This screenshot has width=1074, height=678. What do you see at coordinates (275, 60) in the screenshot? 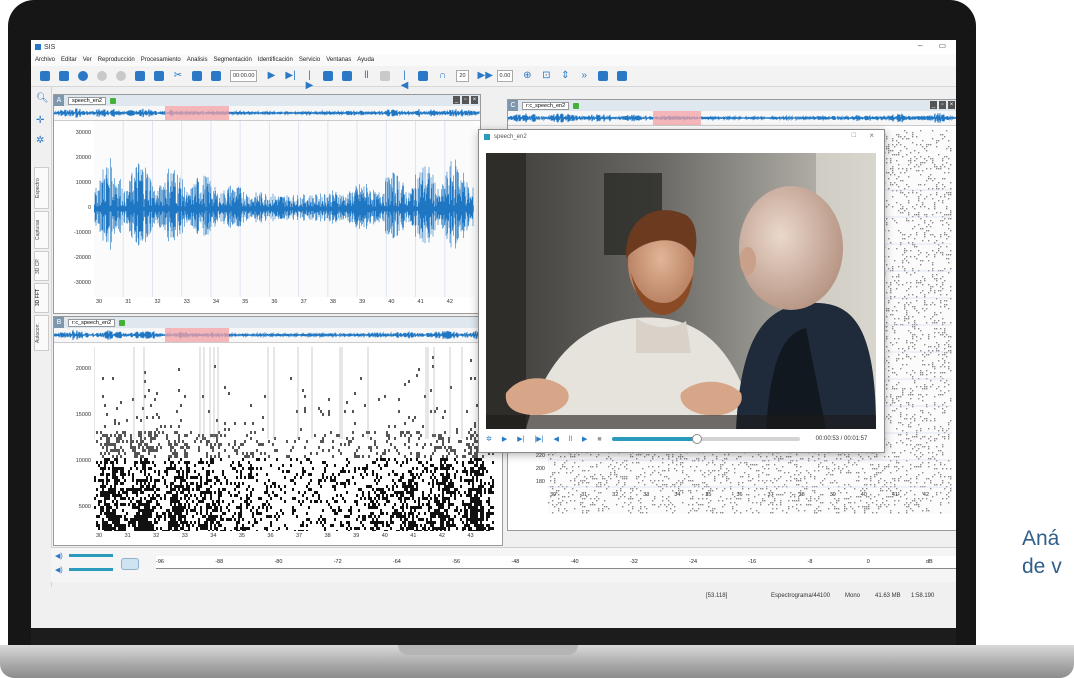
I see `menu-identificacion: Identificación` at bounding box center [275, 60].